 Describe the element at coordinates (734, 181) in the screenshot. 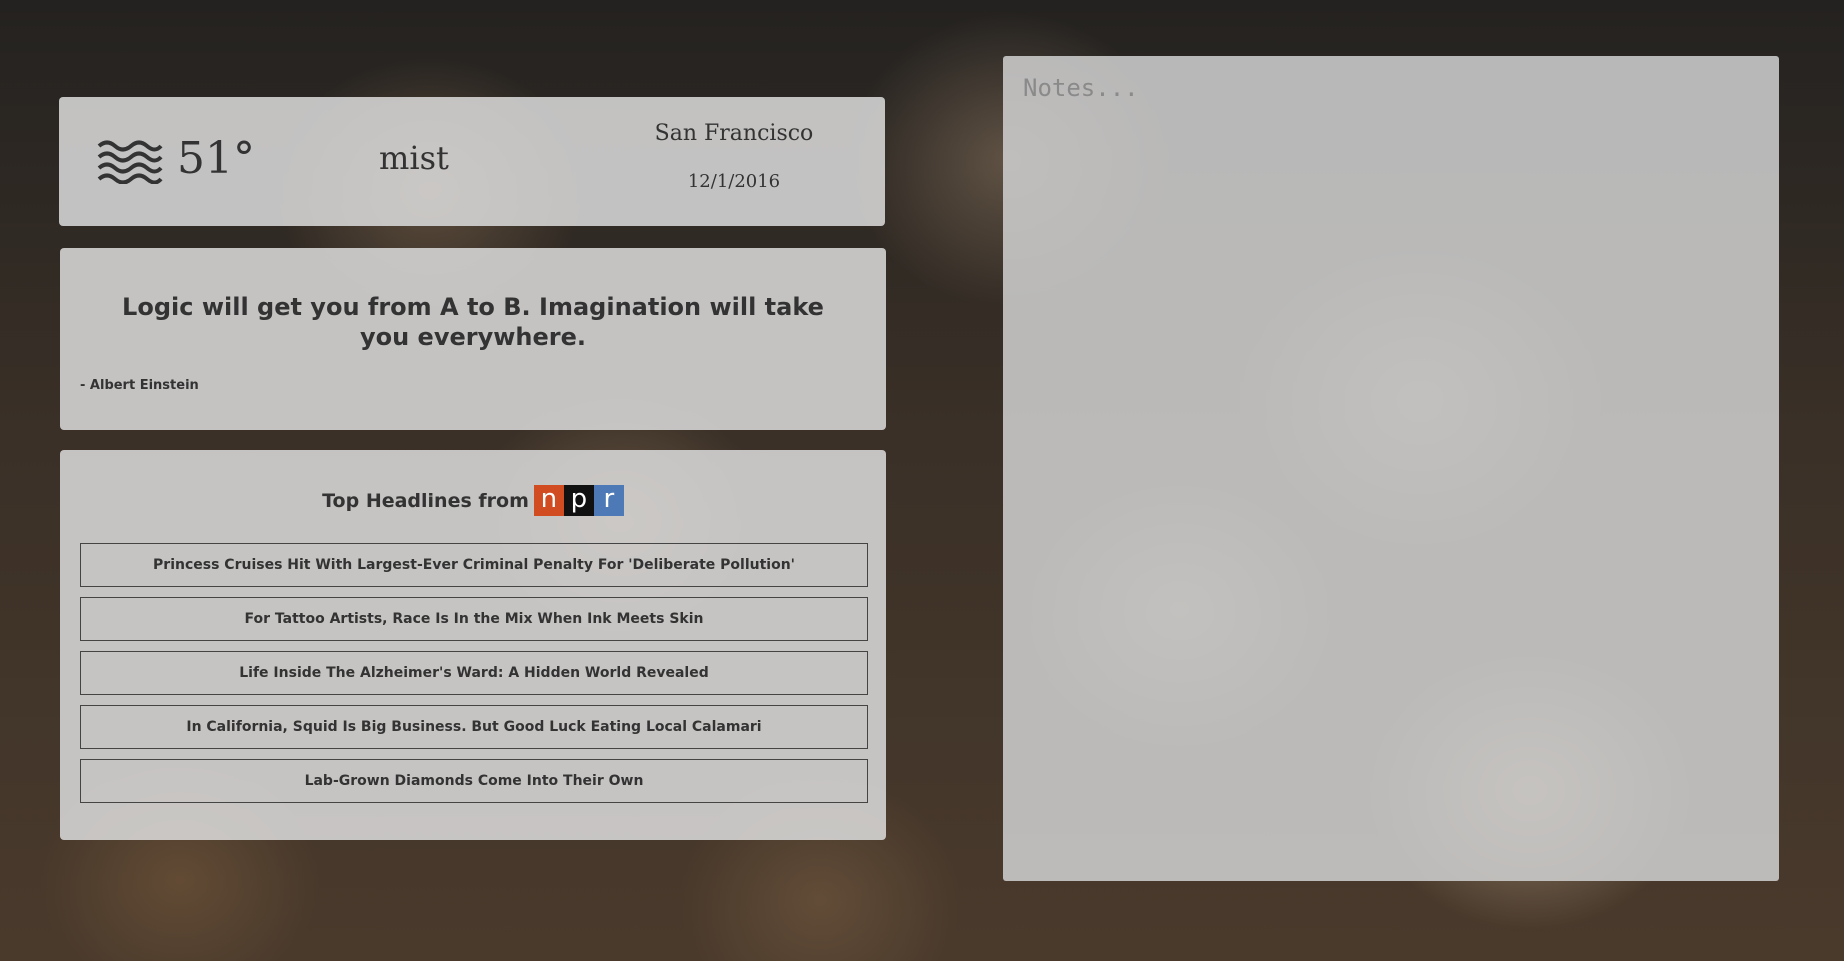

I see `current-date: 12/1/2016` at that location.